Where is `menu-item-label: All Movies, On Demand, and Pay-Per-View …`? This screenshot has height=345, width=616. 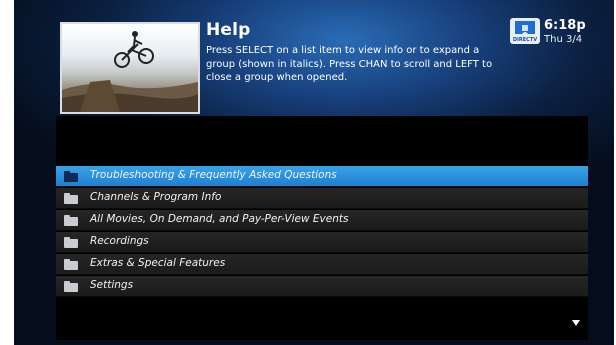 menu-item-label: All Movies, On Demand, and Pay-Per-View … is located at coordinates (219, 219).